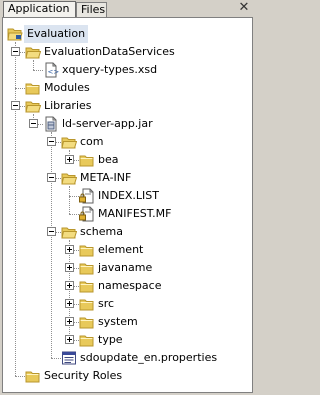 The width and height of the screenshot is (320, 395). I want to click on tree-node: META-INF, so click(127, 178).